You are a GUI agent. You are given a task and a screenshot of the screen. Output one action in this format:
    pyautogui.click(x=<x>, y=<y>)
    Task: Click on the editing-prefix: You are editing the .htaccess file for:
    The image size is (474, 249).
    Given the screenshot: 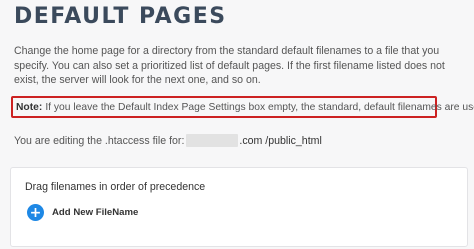 What is the action you would take?
    pyautogui.click(x=99, y=140)
    